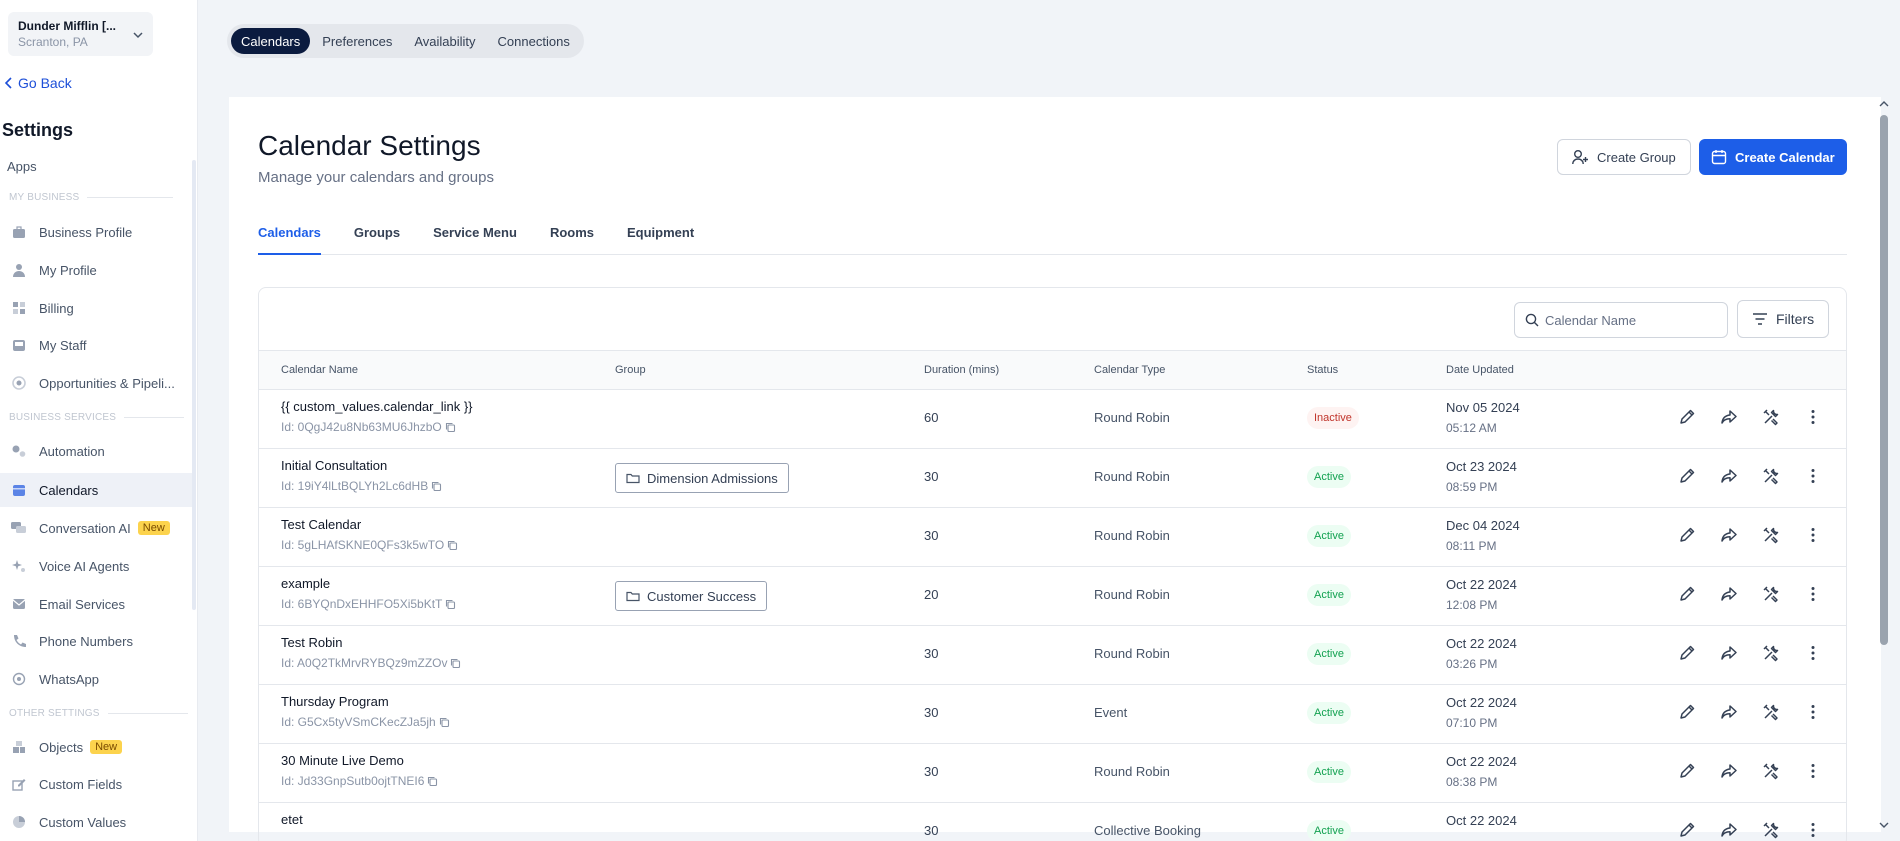 The height and width of the screenshot is (841, 1900). Describe the element at coordinates (96, 784) in the screenshot. I see `sidebar-item-custom-fields: Custom Fields` at that location.